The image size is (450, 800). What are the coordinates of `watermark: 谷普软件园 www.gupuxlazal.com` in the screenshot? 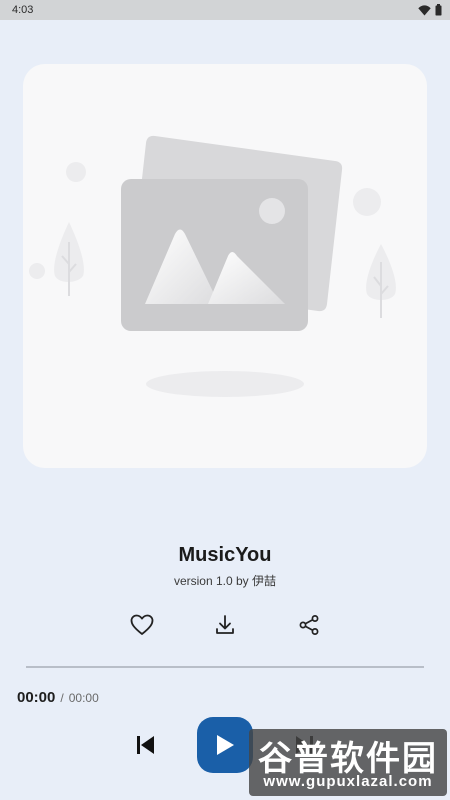 It's located at (348, 762).